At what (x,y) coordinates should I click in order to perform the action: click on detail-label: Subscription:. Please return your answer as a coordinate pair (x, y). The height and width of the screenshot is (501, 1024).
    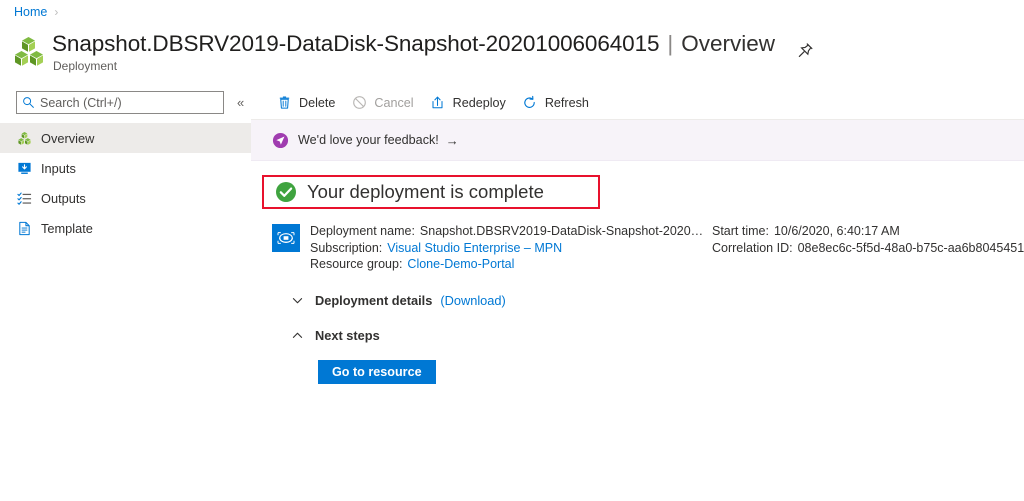
    Looking at the image, I should click on (346, 247).